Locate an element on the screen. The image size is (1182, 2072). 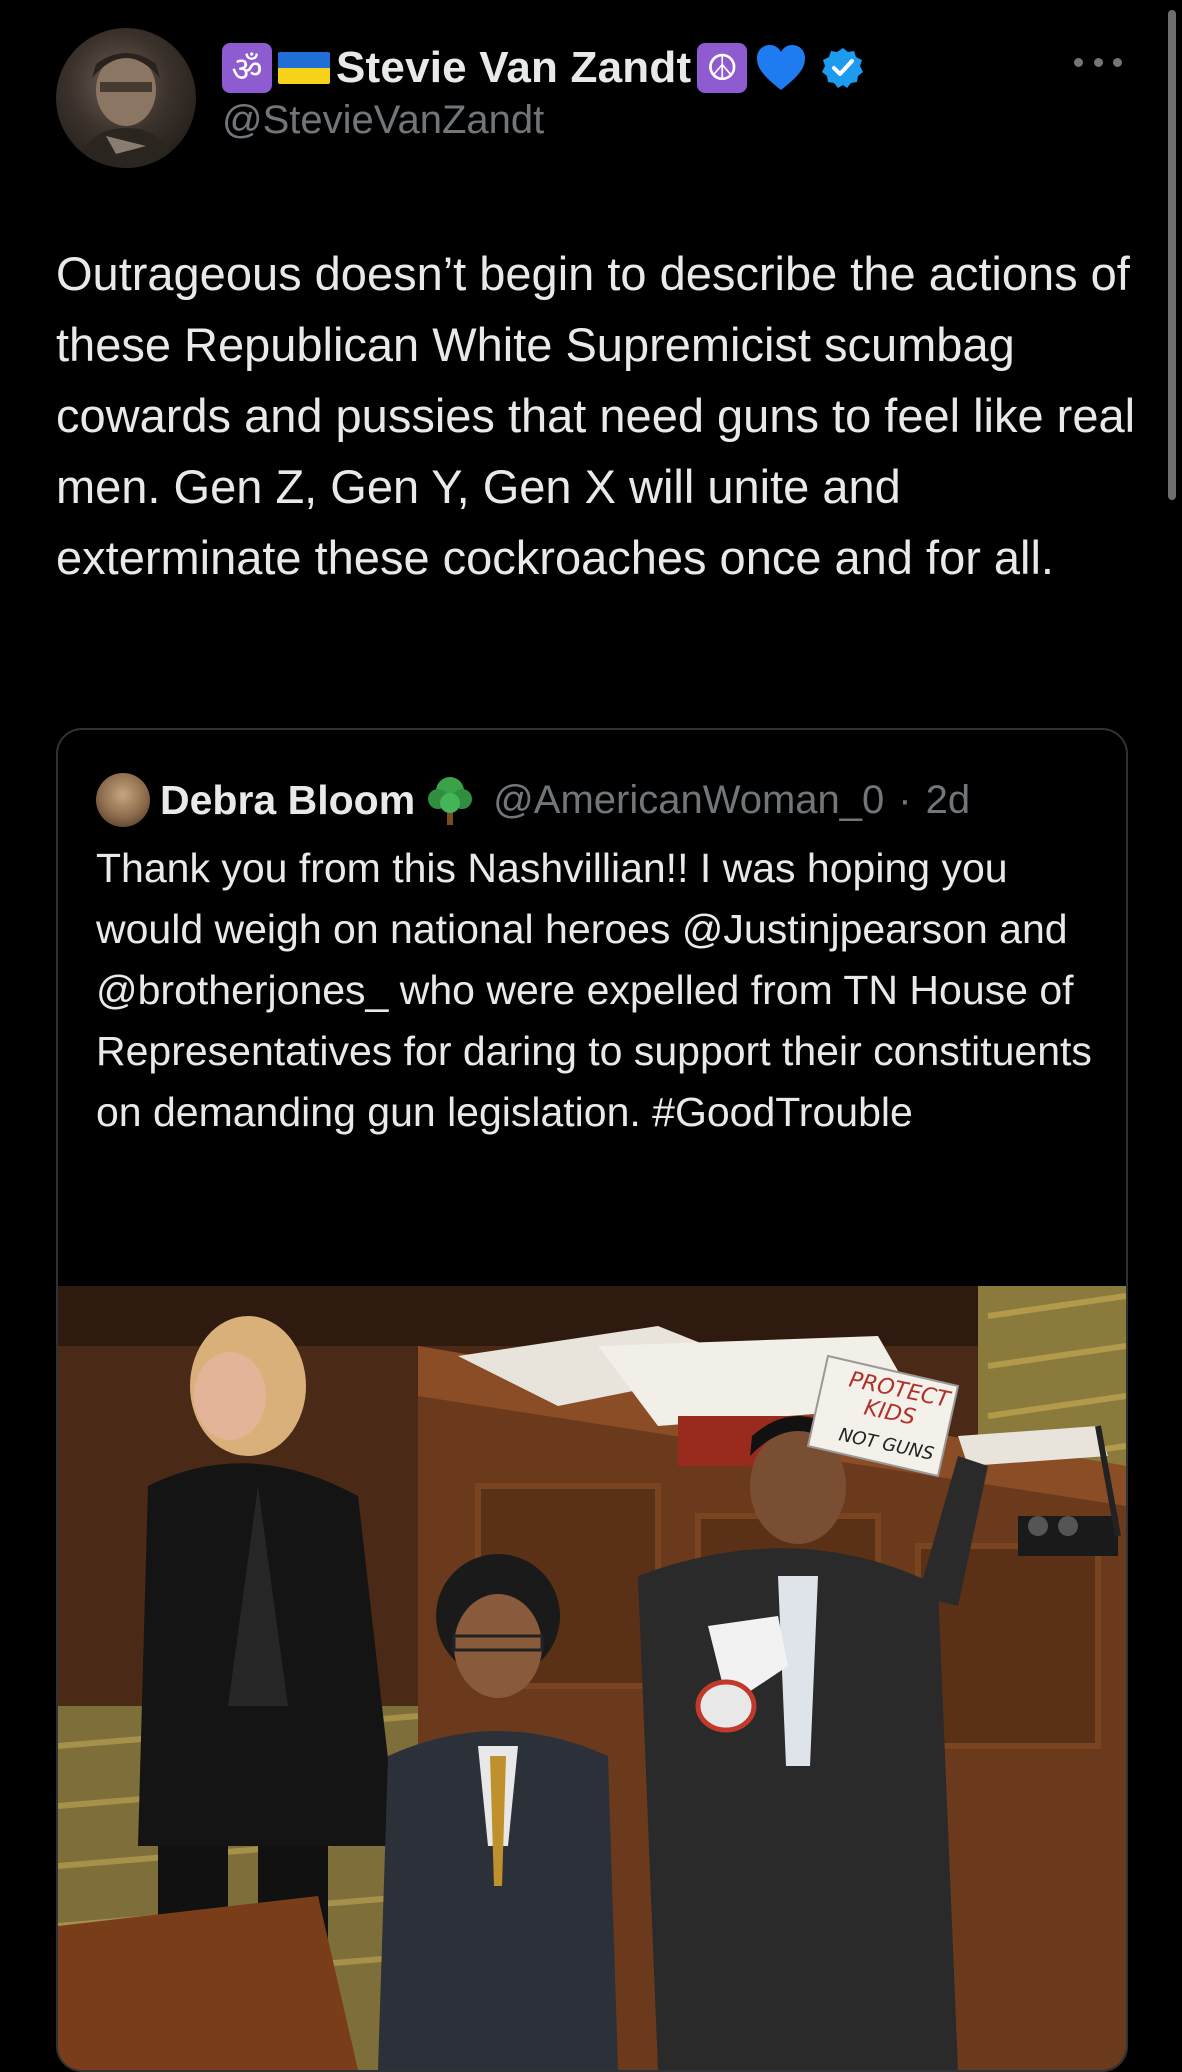
blue-heart-icon is located at coordinates (781, 67).